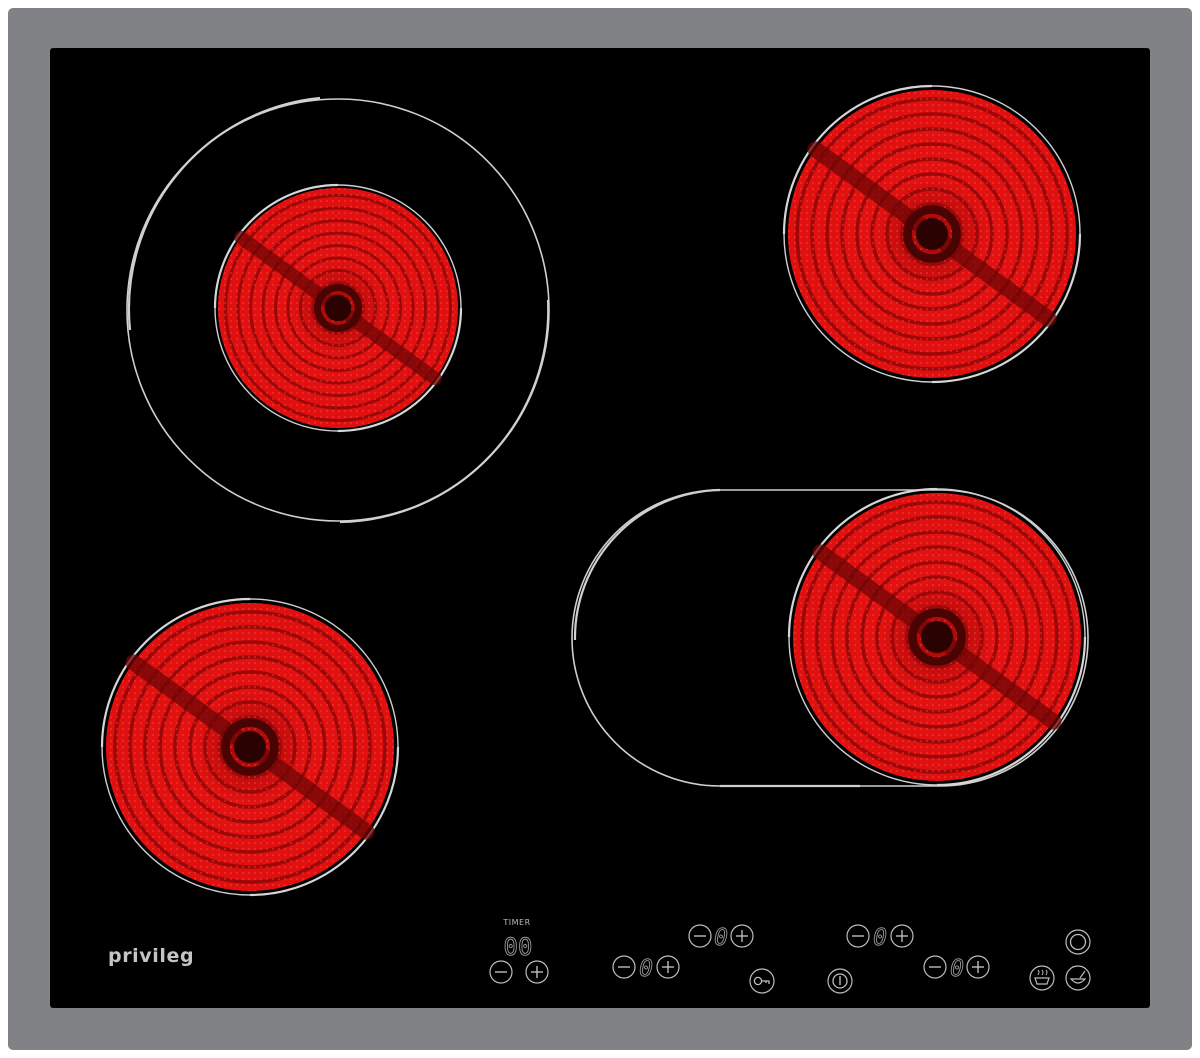 This screenshot has height=1058, width=1200. What do you see at coordinates (762, 981) in the screenshot?
I see `key-lock-button` at bounding box center [762, 981].